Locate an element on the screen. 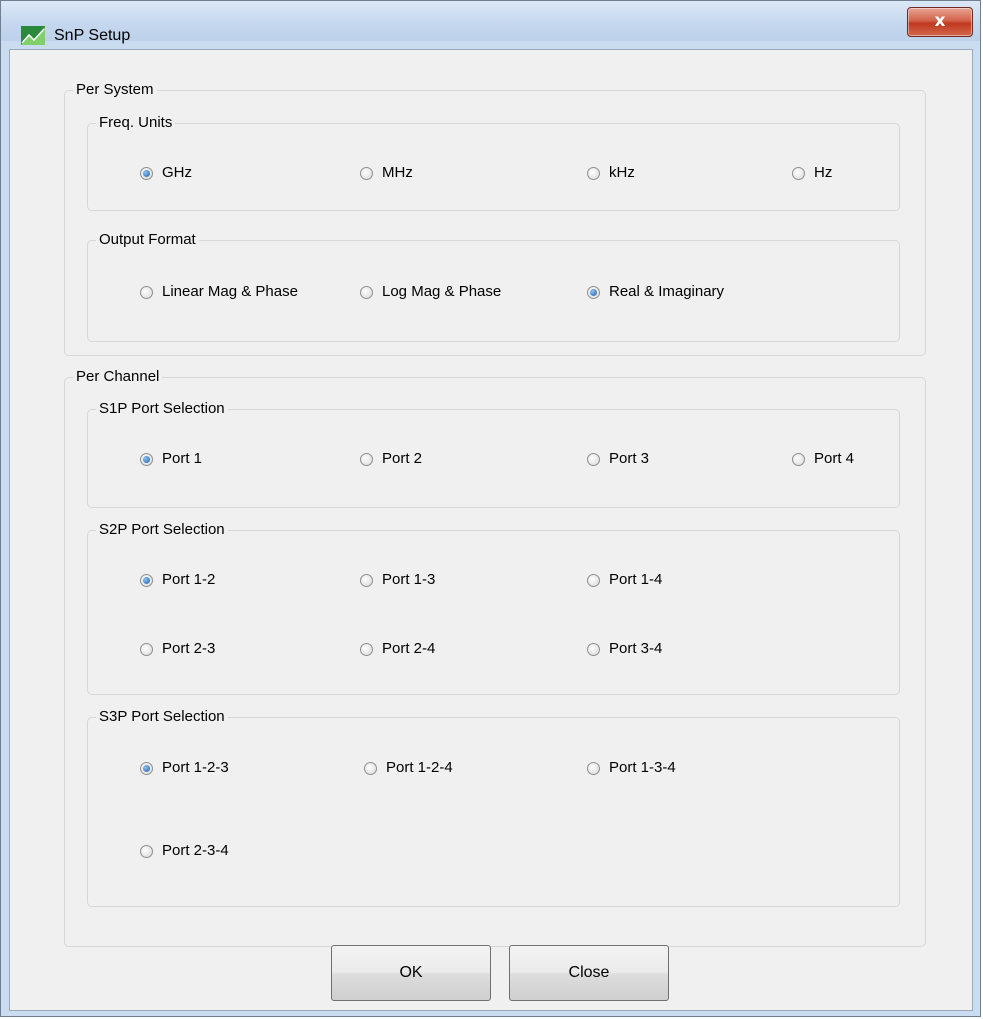 The image size is (983, 1019). radio-label: Port 4 is located at coordinates (834, 458).